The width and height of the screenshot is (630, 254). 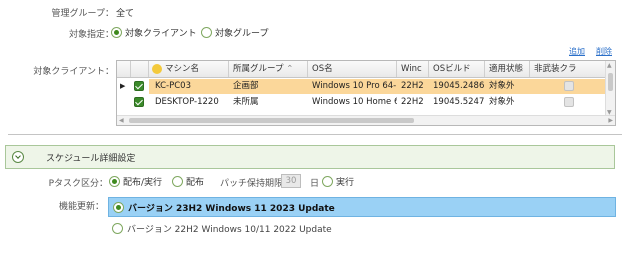 What do you see at coordinates (125, 14) in the screenshot?
I see `management-group-value: 全て` at bounding box center [125, 14].